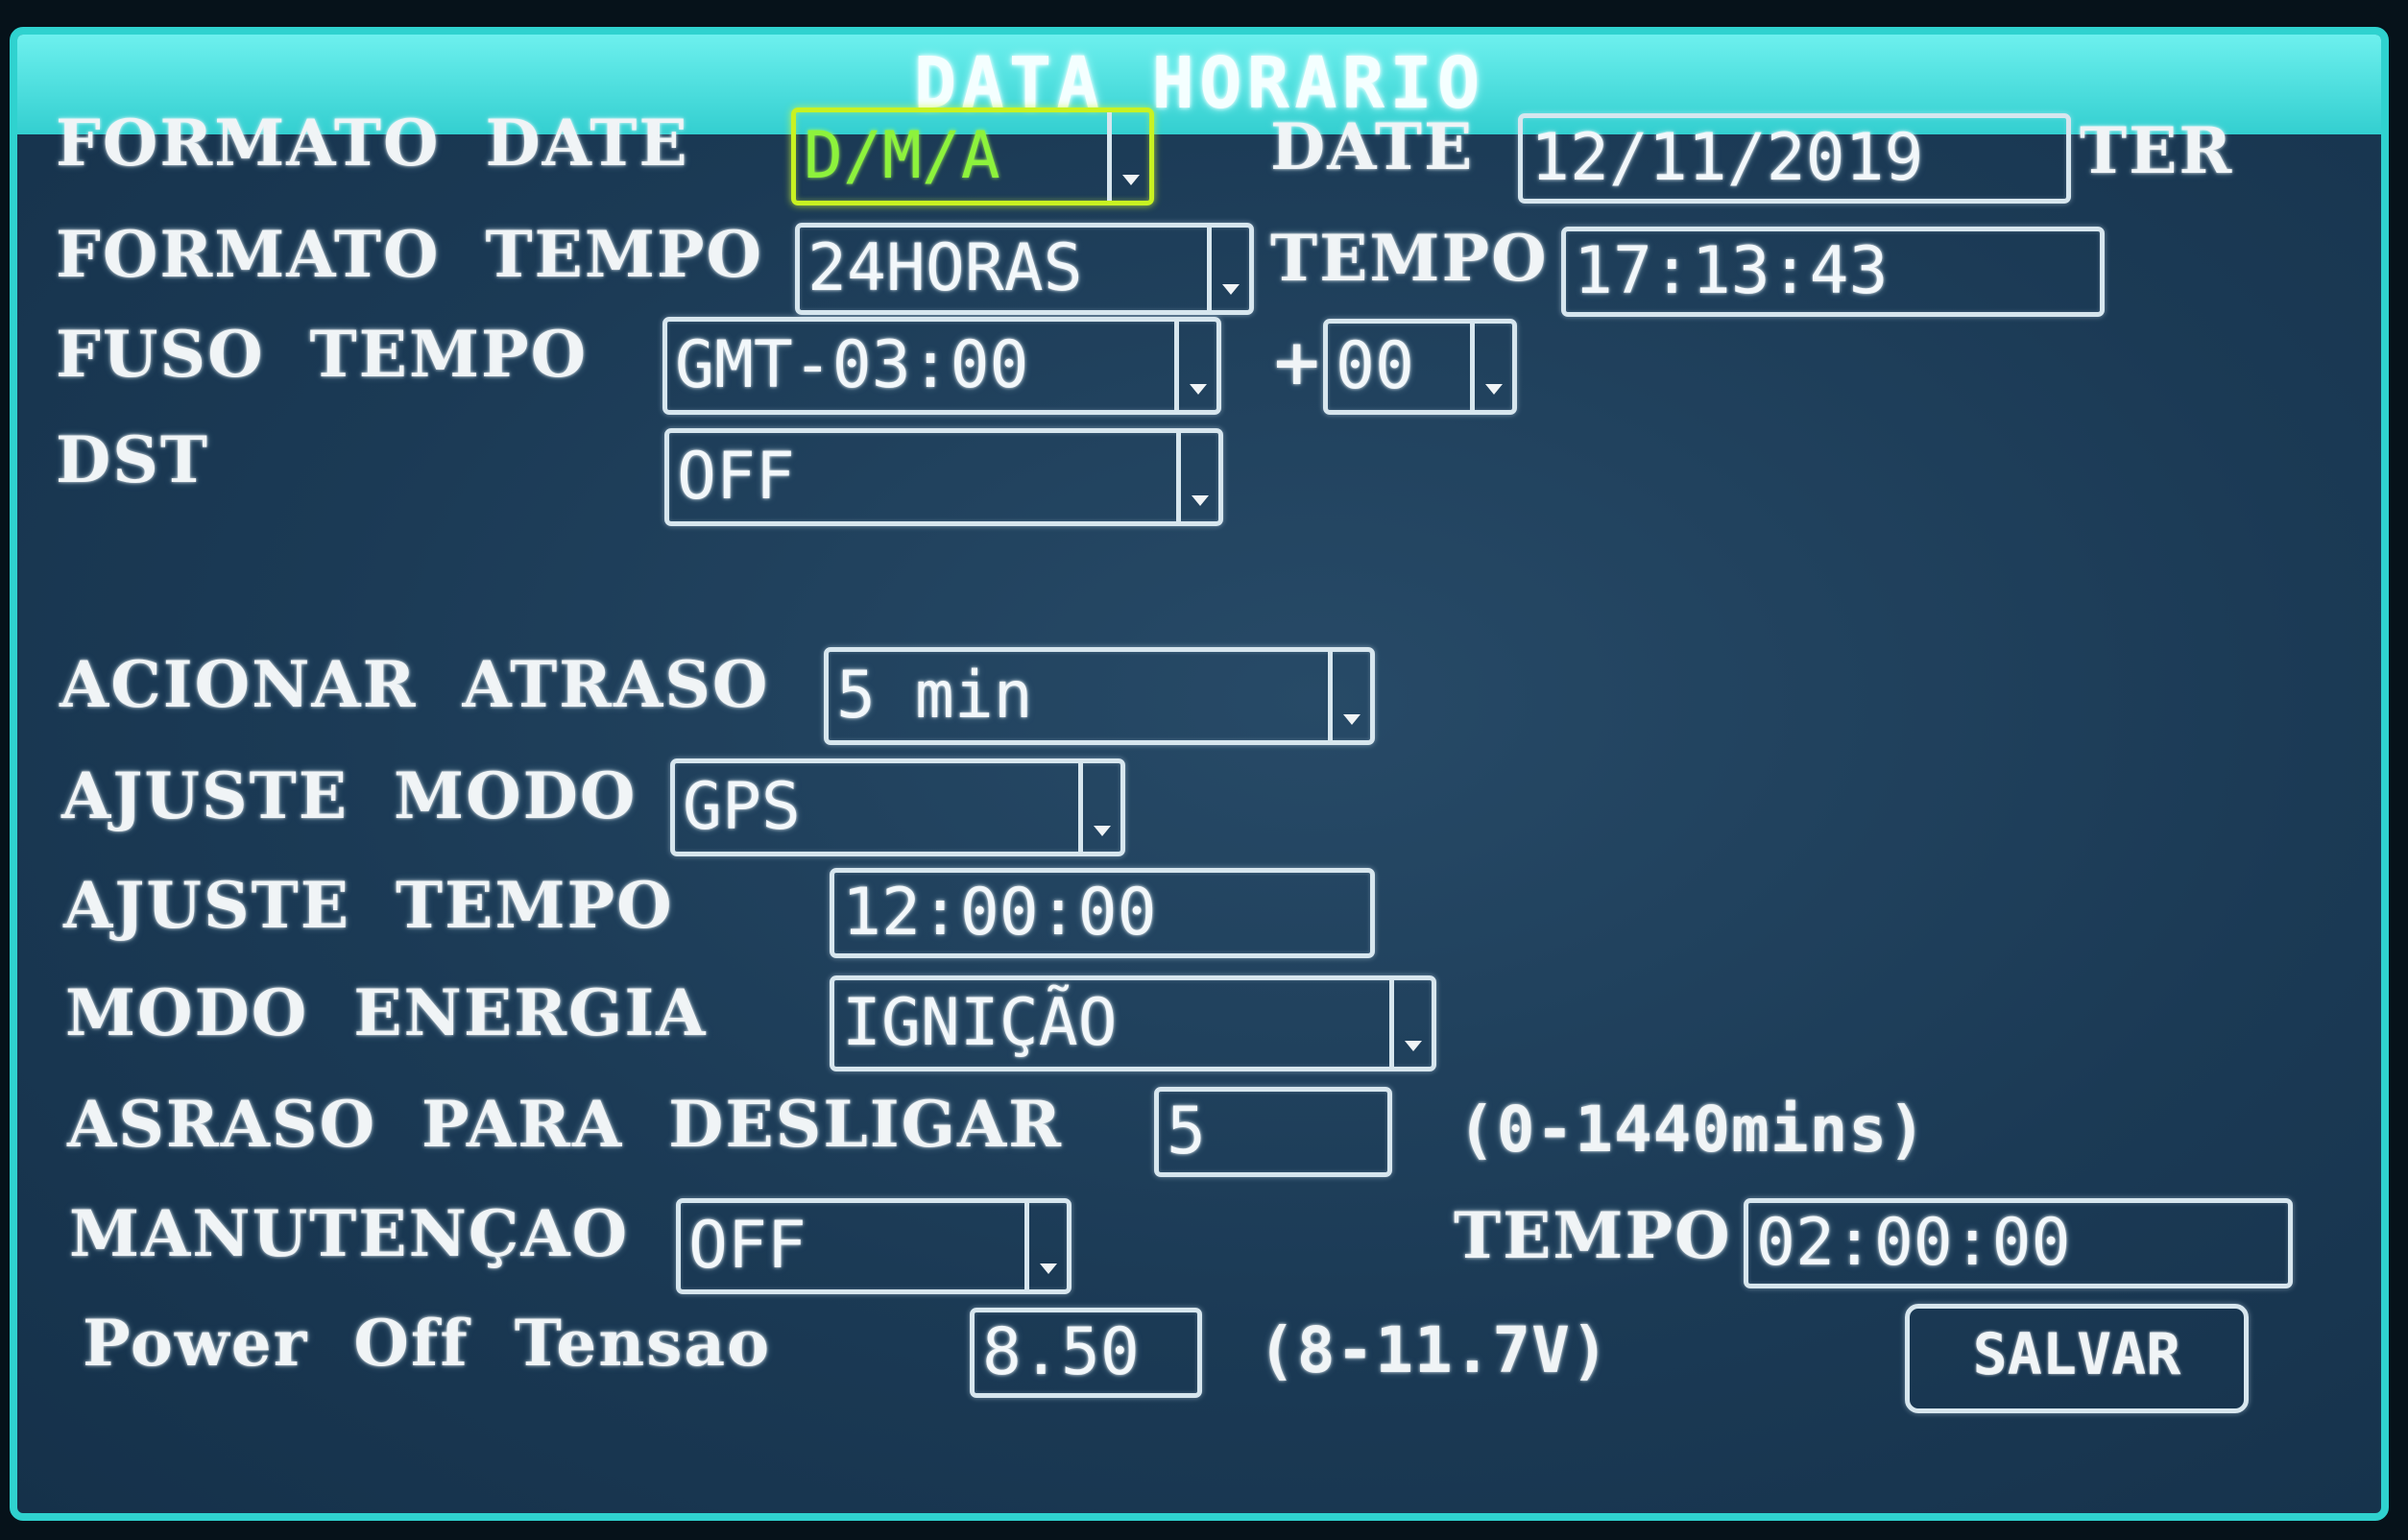 The height and width of the screenshot is (1540, 2408). What do you see at coordinates (1187, 1131) in the screenshot?
I see `asraso-desligar-value: 5` at bounding box center [1187, 1131].